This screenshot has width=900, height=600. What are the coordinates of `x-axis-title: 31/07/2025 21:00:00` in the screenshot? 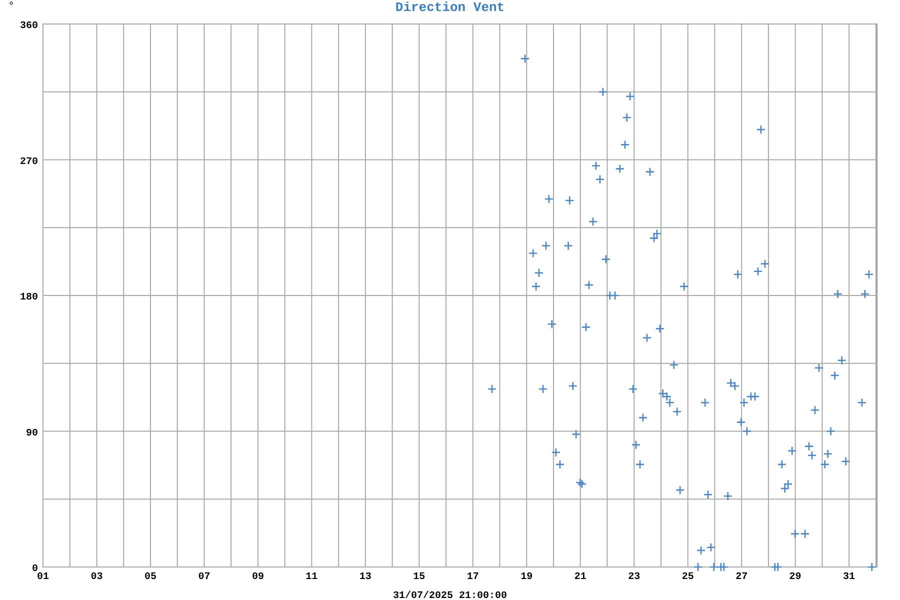 It's located at (450, 595).